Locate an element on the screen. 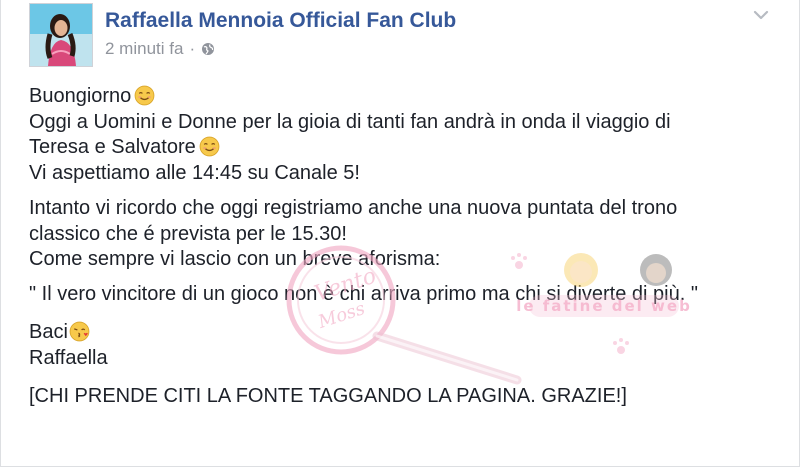 The height and width of the screenshot is (467, 800). post-meta: 2 minuti fa · is located at coordinates (160, 49).